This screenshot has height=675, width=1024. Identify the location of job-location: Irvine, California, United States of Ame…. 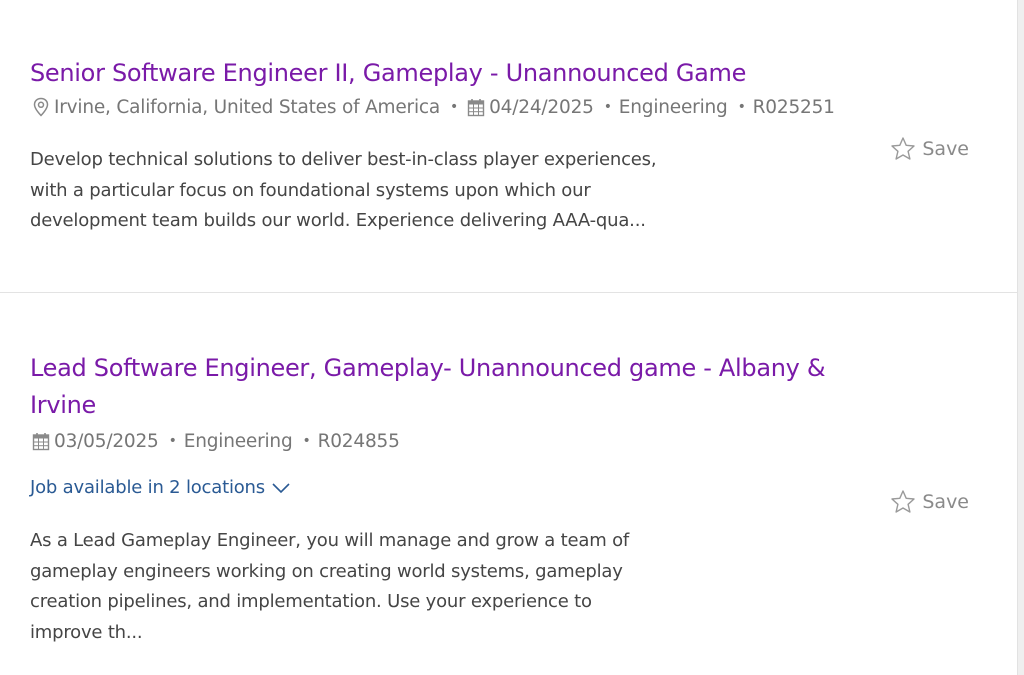
(247, 107).